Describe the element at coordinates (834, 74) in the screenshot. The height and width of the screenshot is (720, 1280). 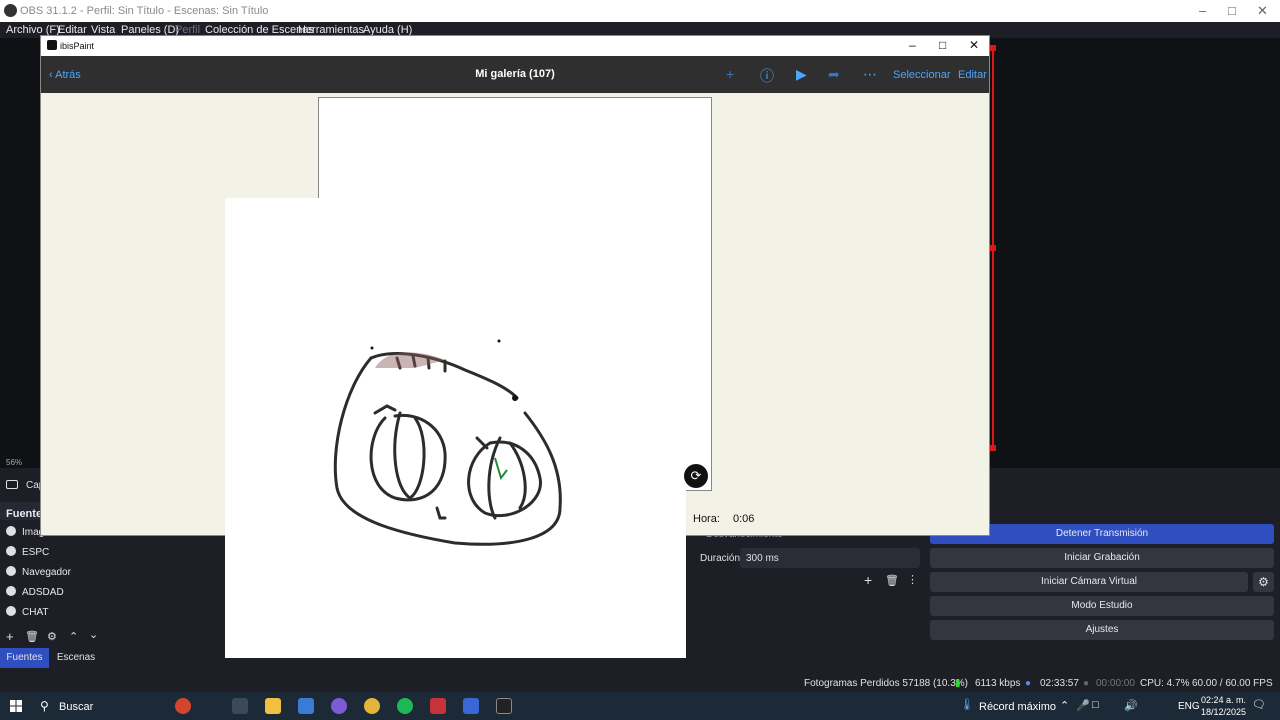
I see `share-icon: ➦` at that location.